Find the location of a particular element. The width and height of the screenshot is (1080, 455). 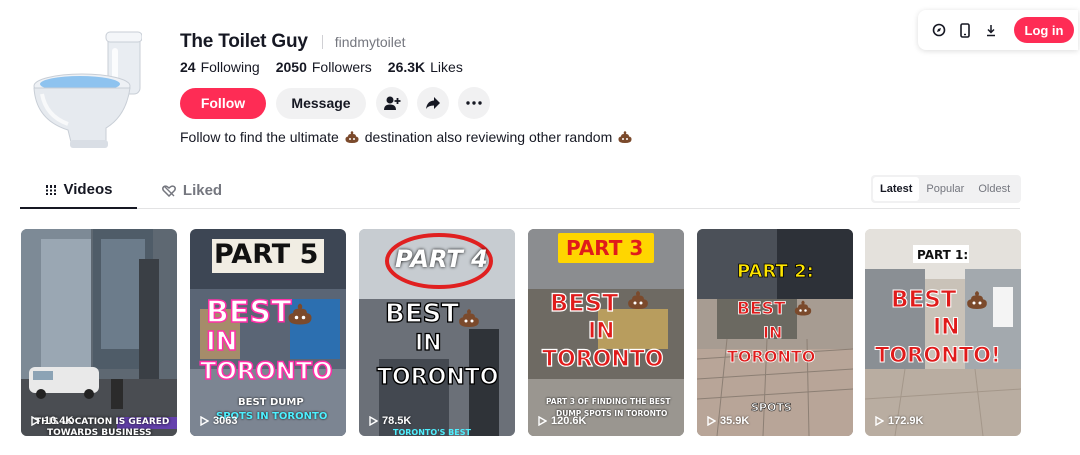

top-actions-bar: Log in is located at coordinates (998, 30).